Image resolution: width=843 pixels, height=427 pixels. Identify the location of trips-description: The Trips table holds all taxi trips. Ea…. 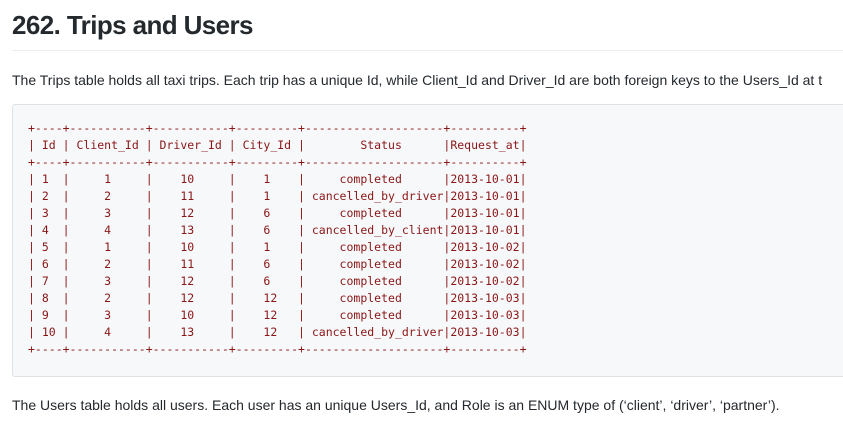
(417, 80).